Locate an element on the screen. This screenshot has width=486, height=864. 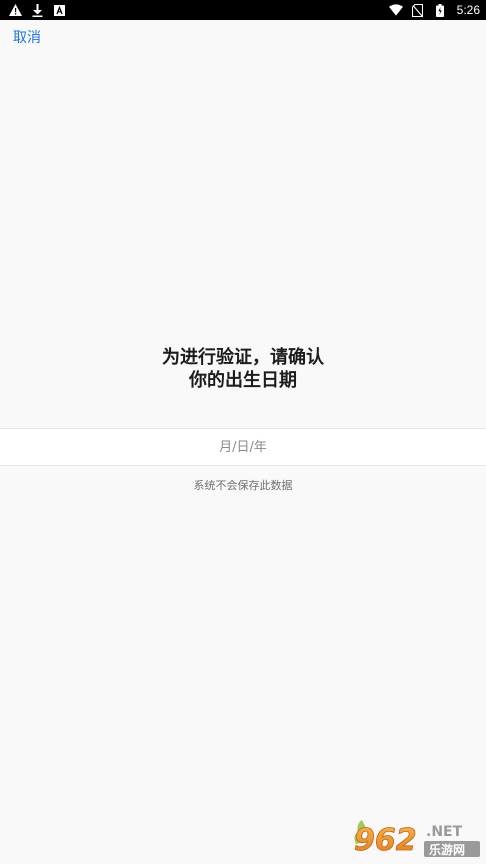
status-bar: 5:26 is located at coordinates (243, 10).